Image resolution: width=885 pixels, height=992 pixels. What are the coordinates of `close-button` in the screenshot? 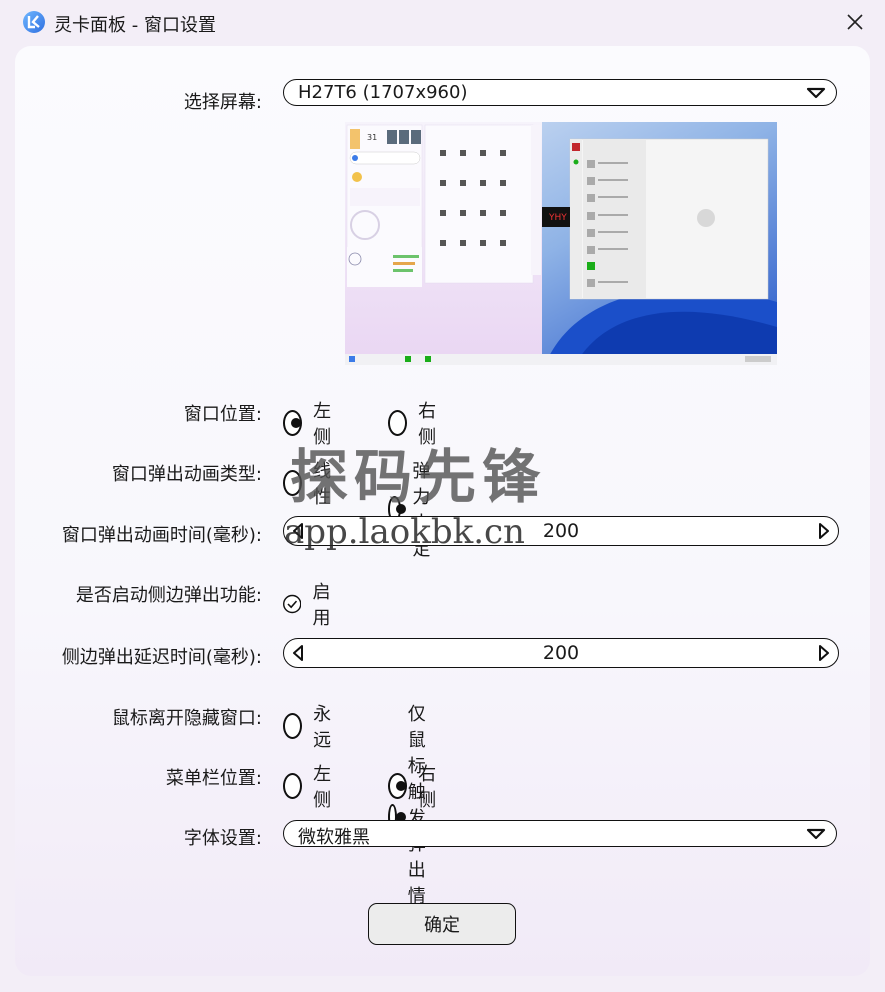 It's located at (855, 22).